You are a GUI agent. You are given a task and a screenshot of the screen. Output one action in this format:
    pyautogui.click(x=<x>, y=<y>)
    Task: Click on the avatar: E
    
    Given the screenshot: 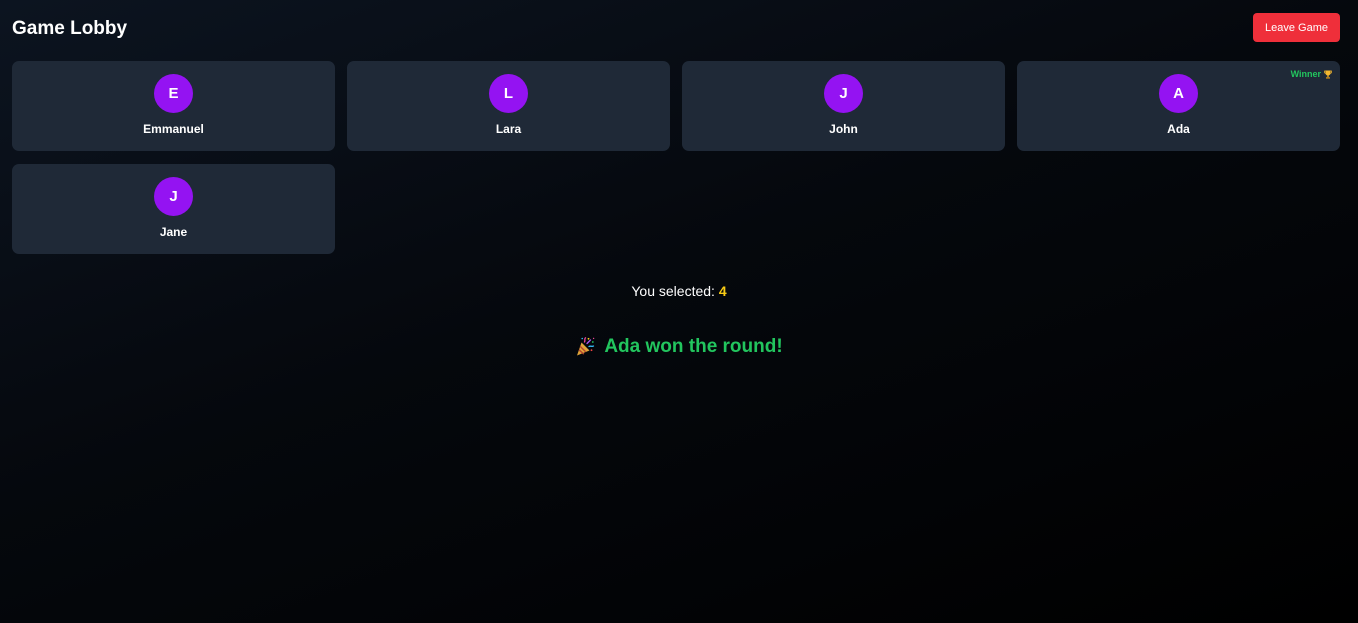 What is the action you would take?
    pyautogui.click(x=173, y=93)
    